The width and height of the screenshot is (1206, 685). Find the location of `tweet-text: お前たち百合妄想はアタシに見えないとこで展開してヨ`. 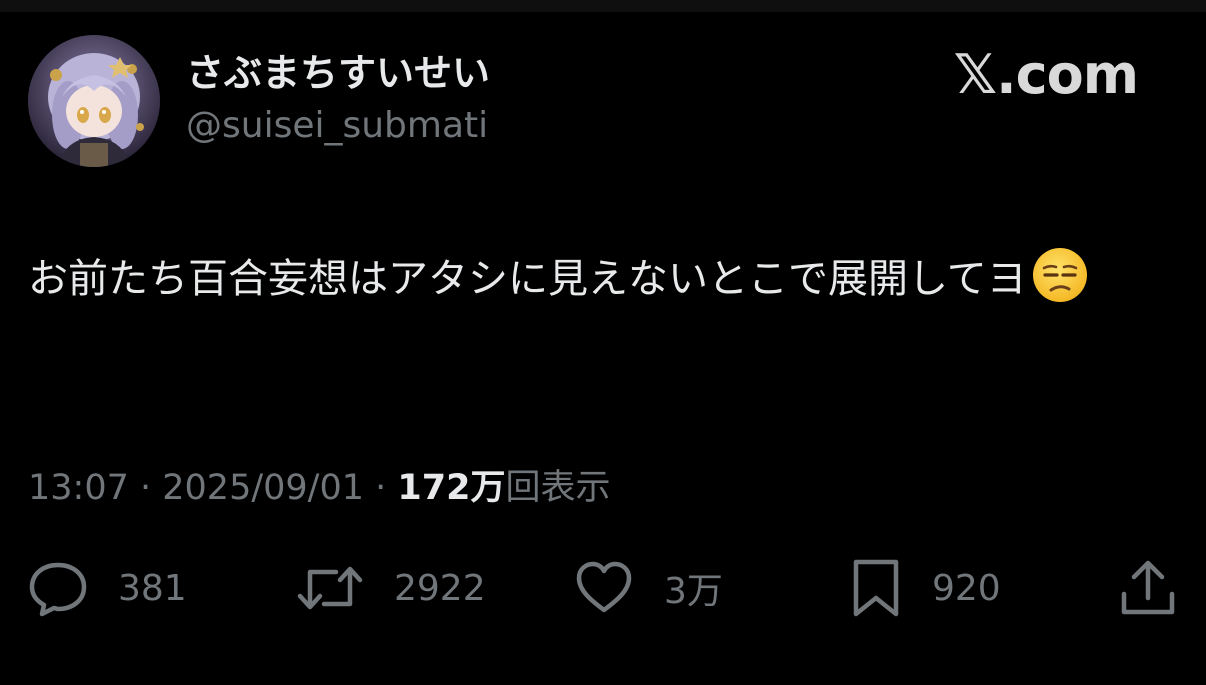

tweet-text: お前たち百合妄想はアタシに見えないとこで展開してヨ is located at coordinates (608, 279).